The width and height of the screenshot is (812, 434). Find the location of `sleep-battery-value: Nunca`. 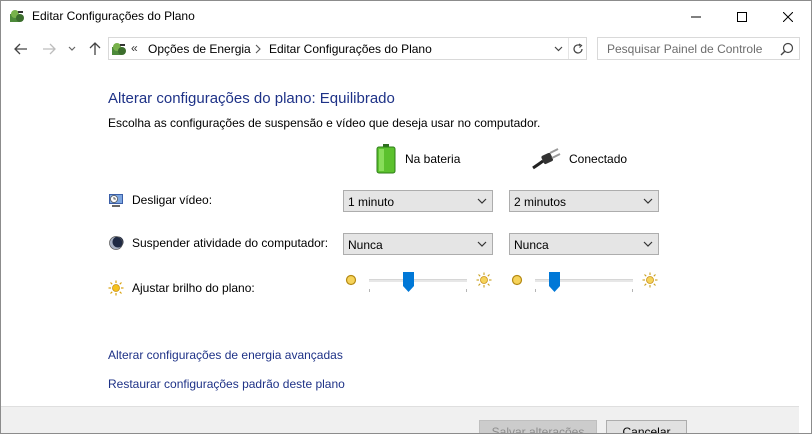

sleep-battery-value: Nunca is located at coordinates (365, 245).